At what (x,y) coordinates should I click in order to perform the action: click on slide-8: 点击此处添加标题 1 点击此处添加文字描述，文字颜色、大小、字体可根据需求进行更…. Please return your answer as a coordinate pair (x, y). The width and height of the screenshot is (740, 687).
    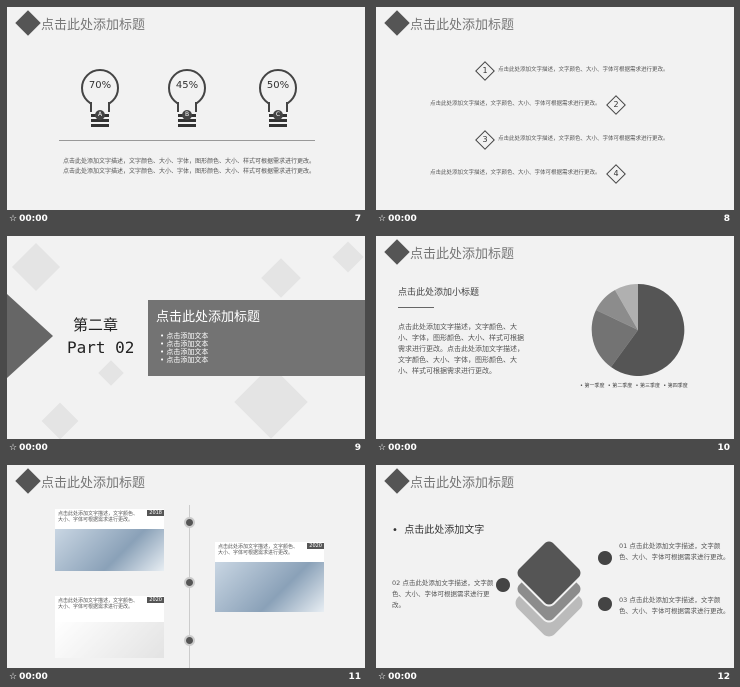
    Looking at the image, I should click on (555, 108).